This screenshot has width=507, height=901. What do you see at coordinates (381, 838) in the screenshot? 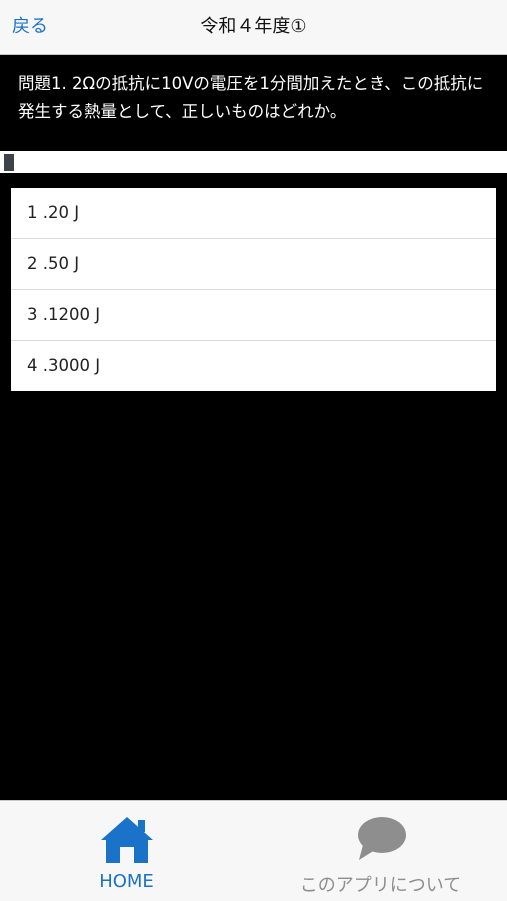
I see `speech-bubble-icon` at bounding box center [381, 838].